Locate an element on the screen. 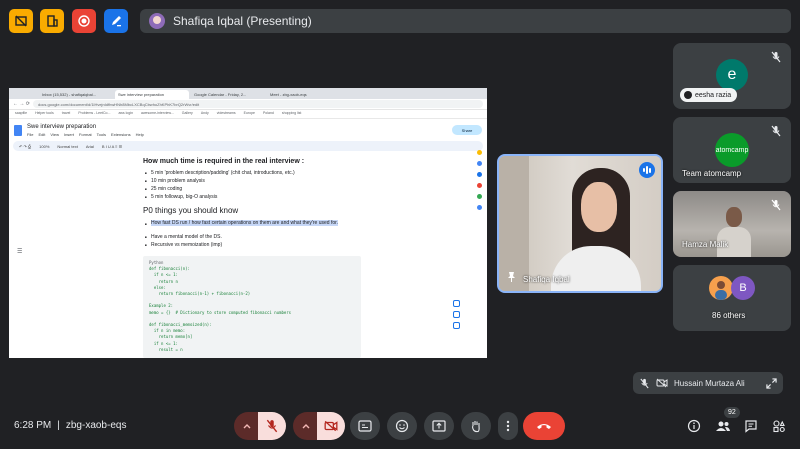 The height and width of the screenshot is (449, 800). bookmark: saapfile is located at coordinates (21, 113).